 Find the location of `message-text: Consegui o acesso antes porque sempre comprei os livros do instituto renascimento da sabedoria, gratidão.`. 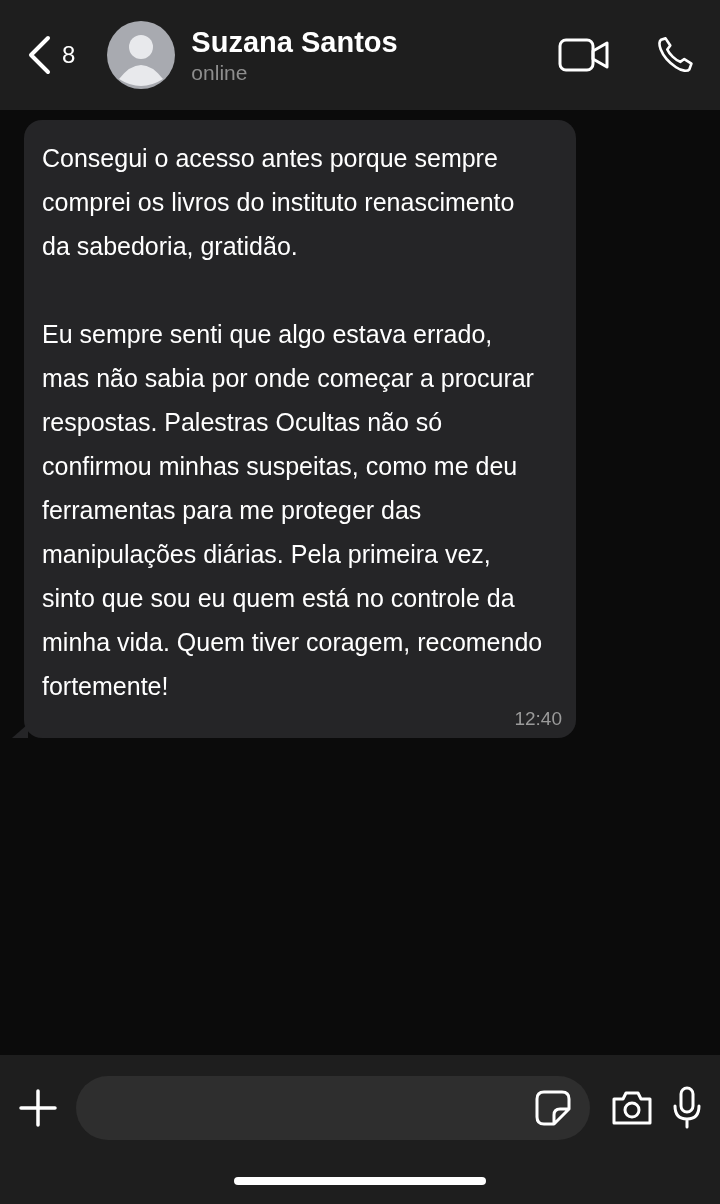

message-text: Consegui o acesso antes porque sempre comprei os livros do instituto renascimento da sabedoria, gratidão. is located at coordinates (279, 202).